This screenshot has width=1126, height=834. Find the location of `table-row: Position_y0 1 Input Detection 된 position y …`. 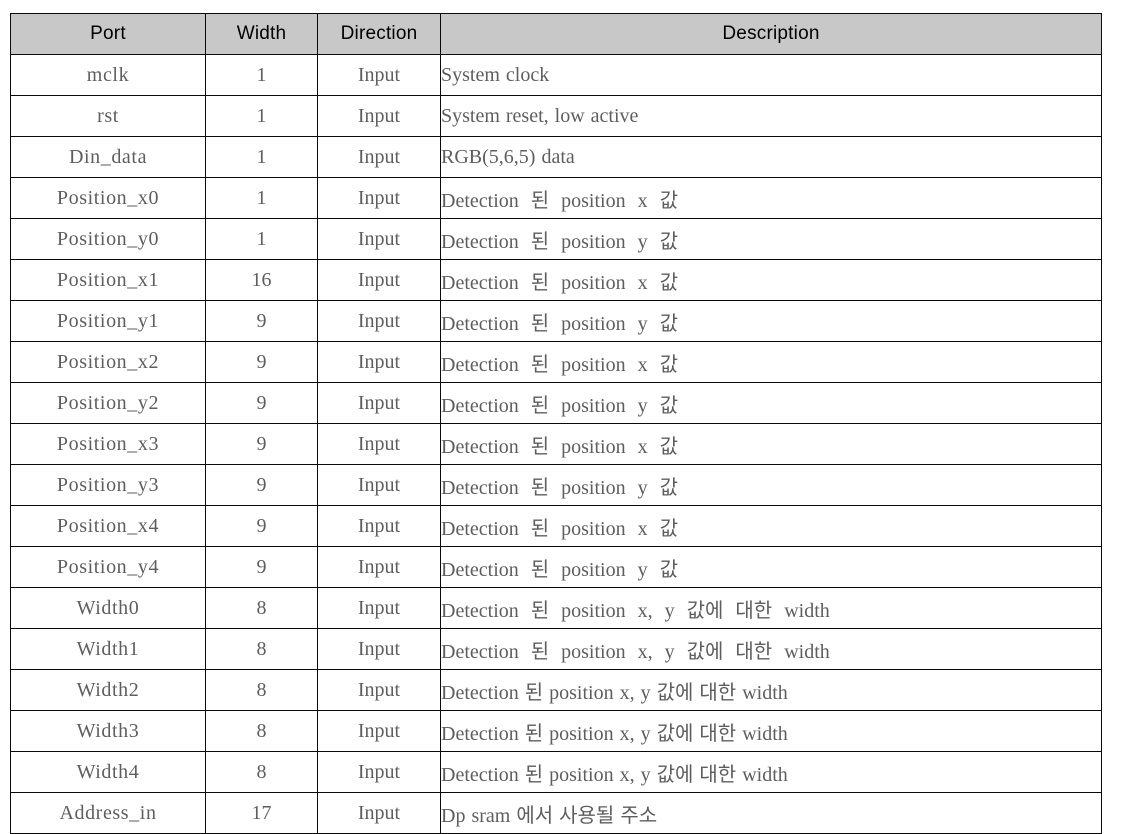

table-row: Position_y0 1 Input Detection 된 position y … is located at coordinates (556, 239).